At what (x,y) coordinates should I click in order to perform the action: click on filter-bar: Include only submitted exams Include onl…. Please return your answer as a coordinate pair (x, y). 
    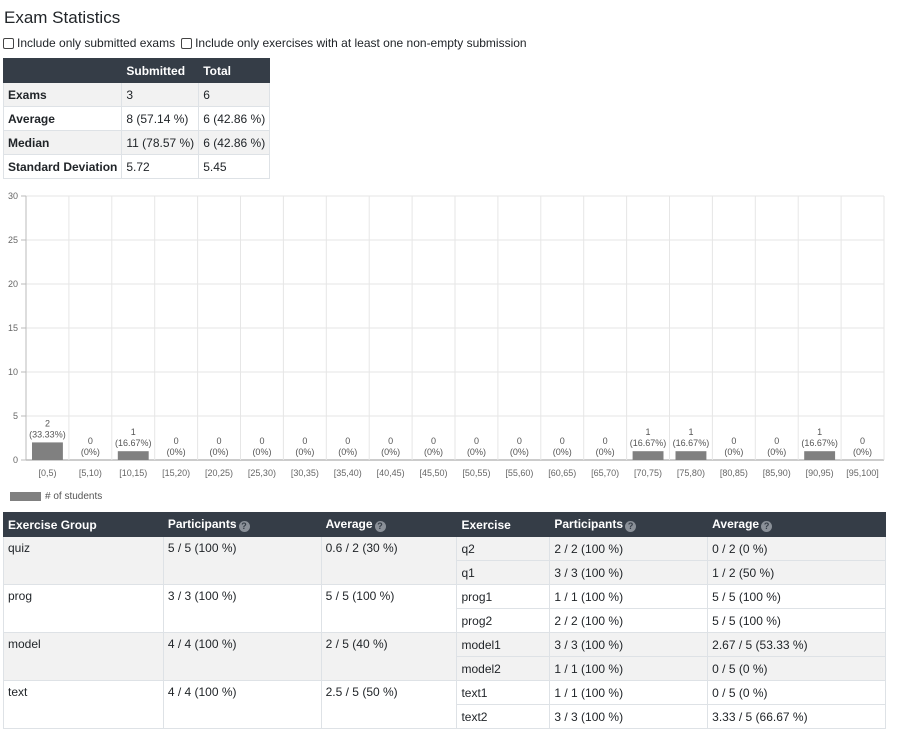
    Looking at the image, I should click on (268, 43).